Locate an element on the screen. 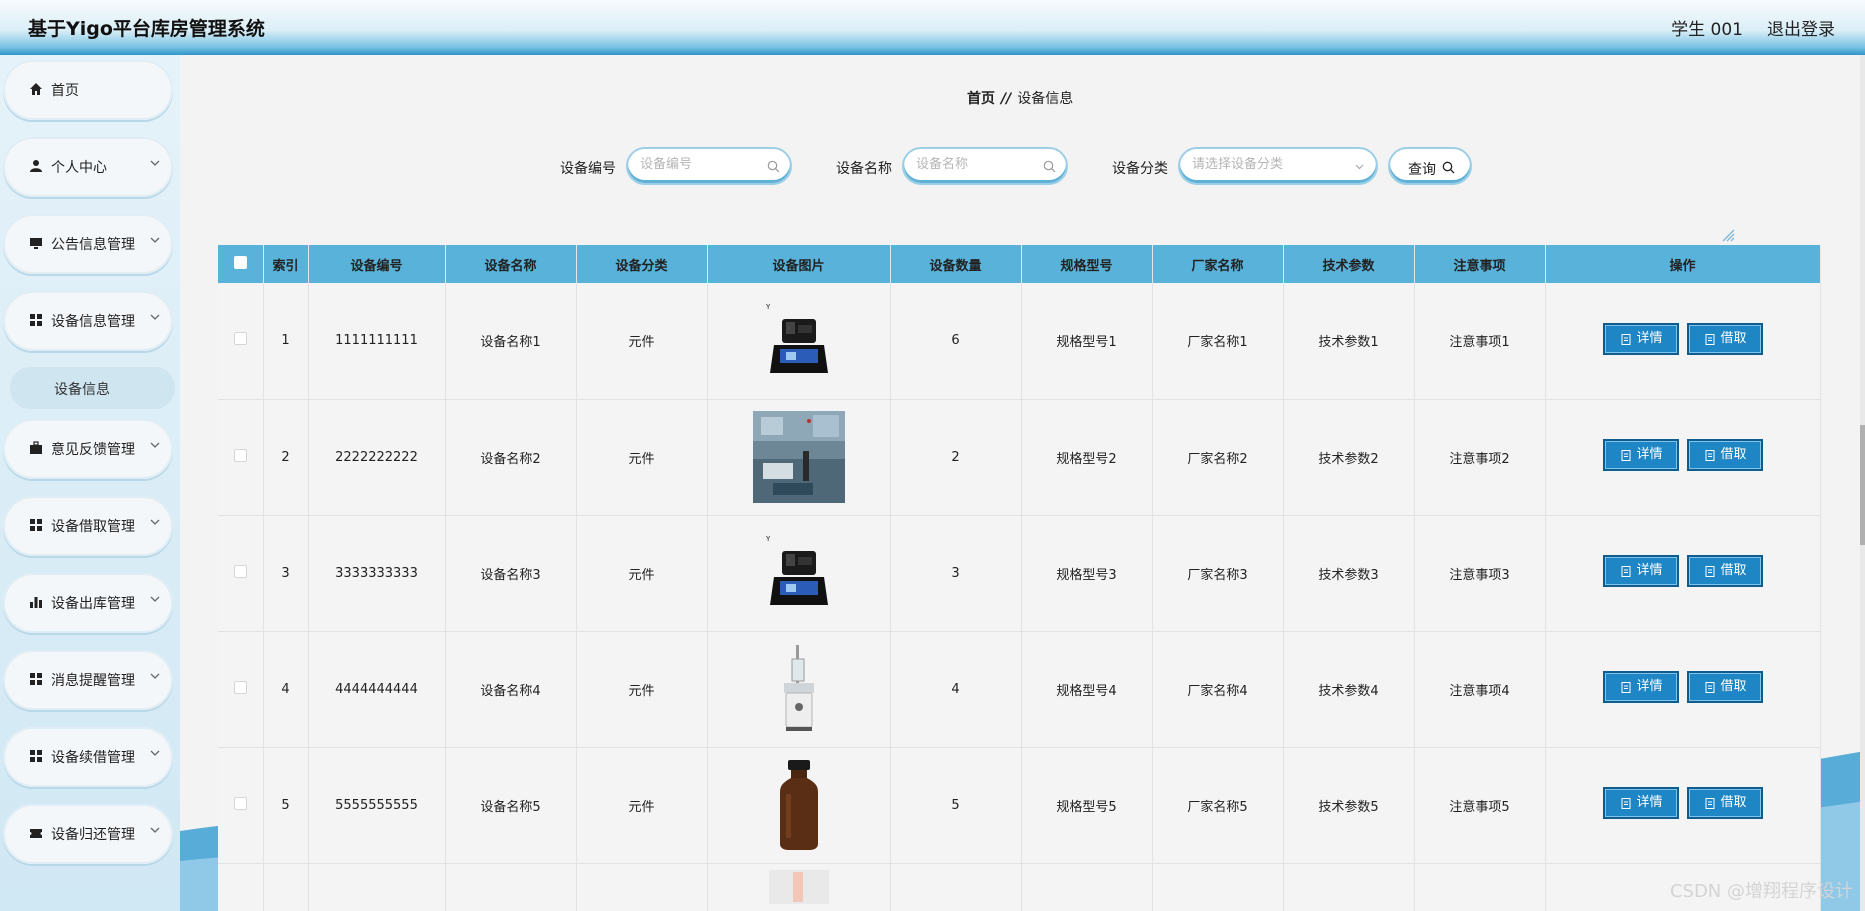  sidebar-item-feedback: 意见反馈管理 is located at coordinates (88, 449).